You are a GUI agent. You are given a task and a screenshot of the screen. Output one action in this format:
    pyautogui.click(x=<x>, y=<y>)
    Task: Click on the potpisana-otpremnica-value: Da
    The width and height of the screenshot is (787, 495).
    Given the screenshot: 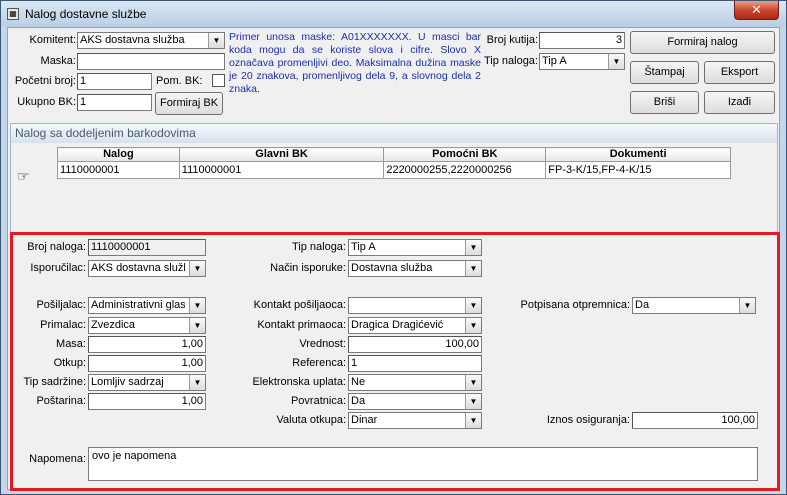 What is the action you would take?
    pyautogui.click(x=642, y=305)
    